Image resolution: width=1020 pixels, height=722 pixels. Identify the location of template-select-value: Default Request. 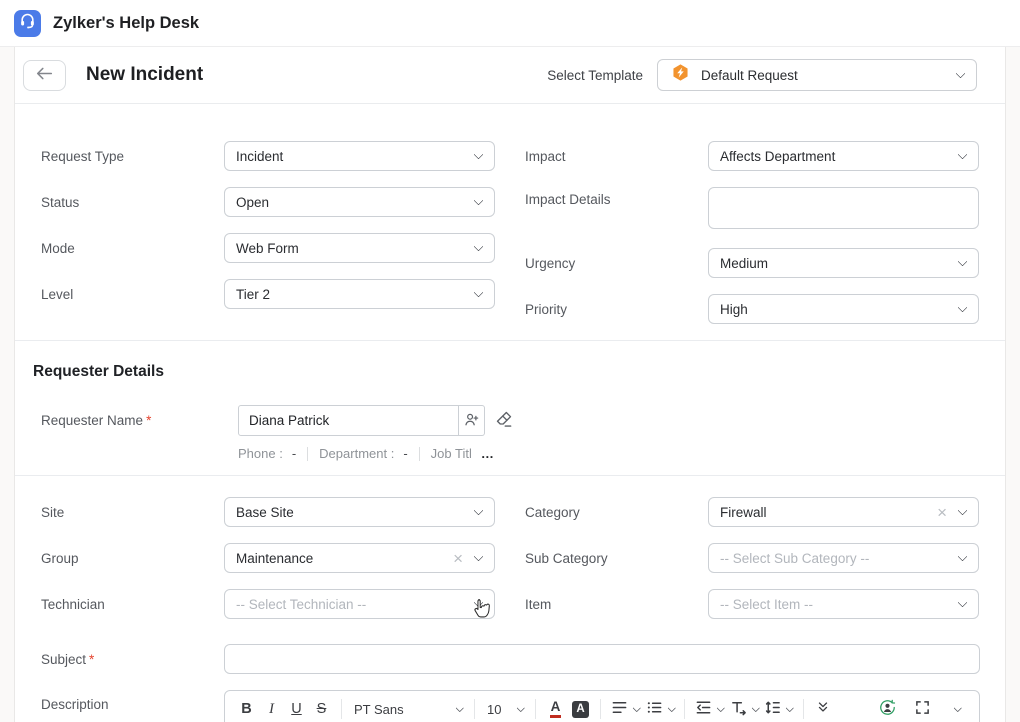
(749, 75).